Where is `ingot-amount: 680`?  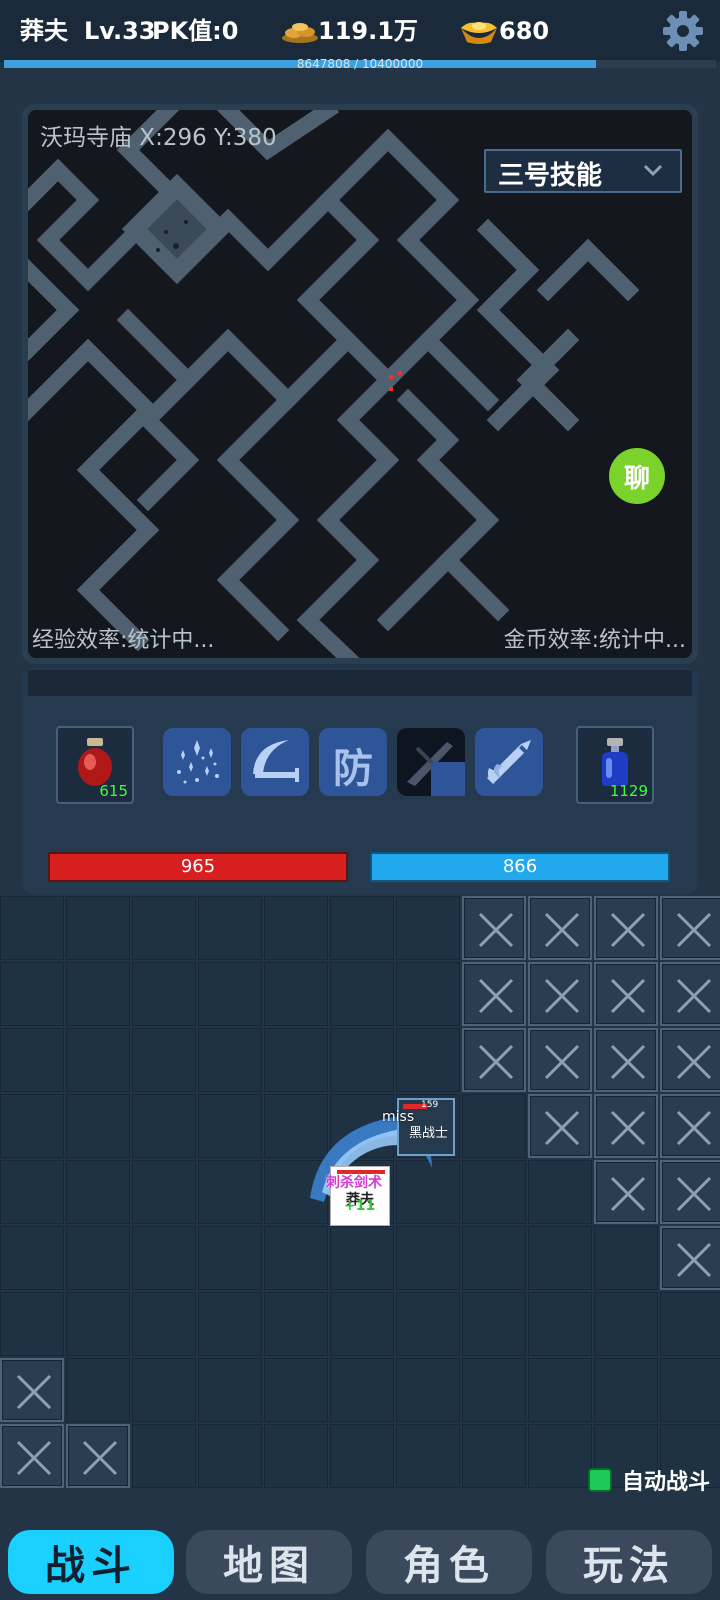 ingot-amount: 680 is located at coordinates (524, 31).